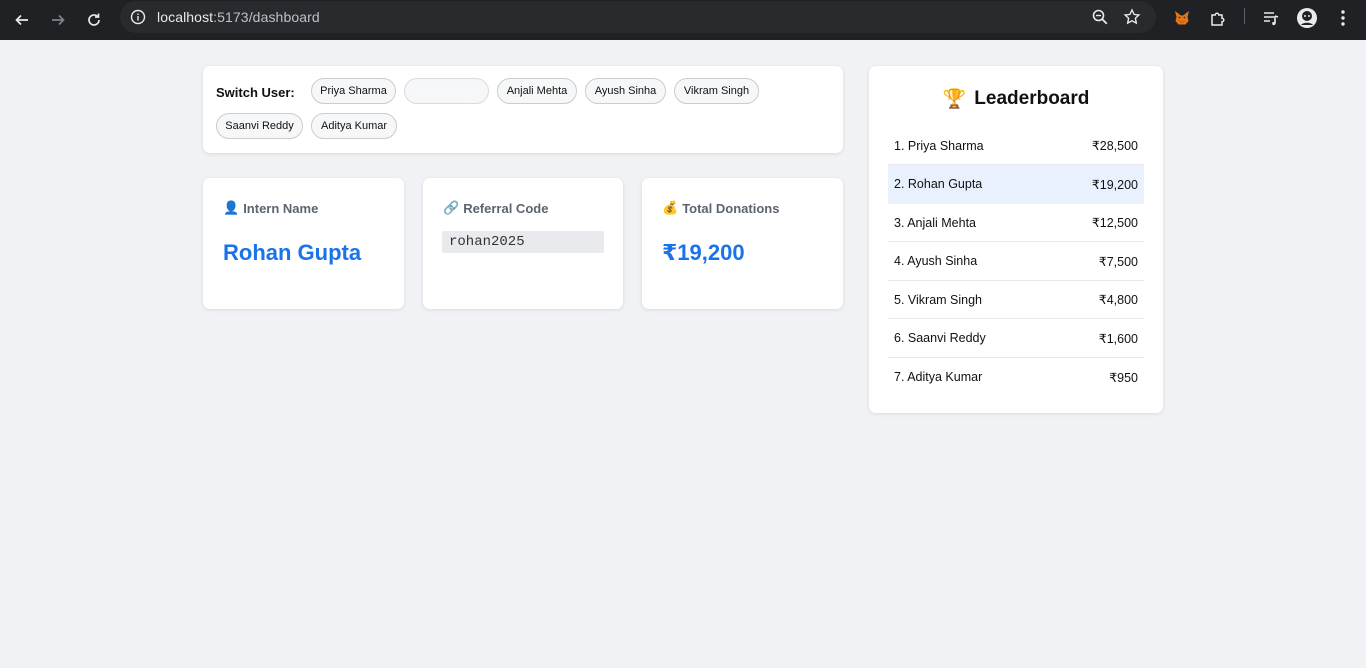 The height and width of the screenshot is (668, 1366). Describe the element at coordinates (936, 261) in the screenshot. I see `leaderboard-name: 4. Ayush Sinha` at that location.